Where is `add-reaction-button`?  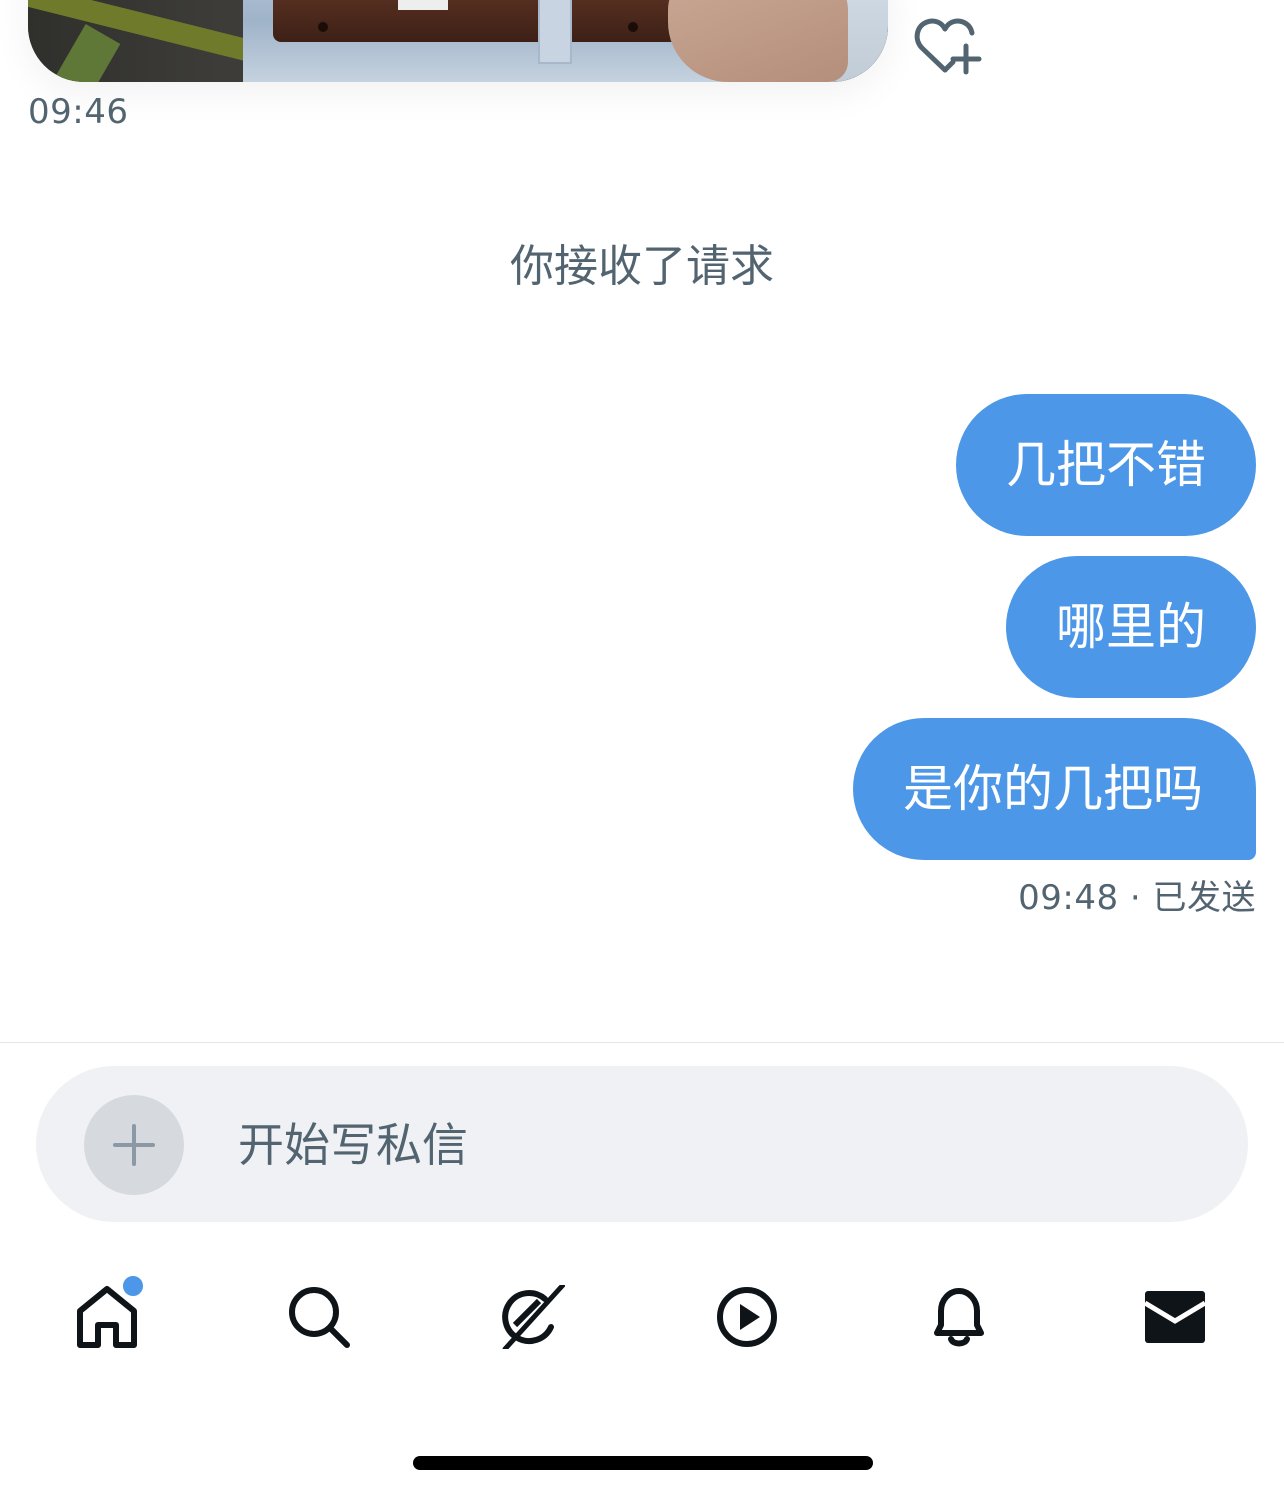
add-reaction-button is located at coordinates (947, 47).